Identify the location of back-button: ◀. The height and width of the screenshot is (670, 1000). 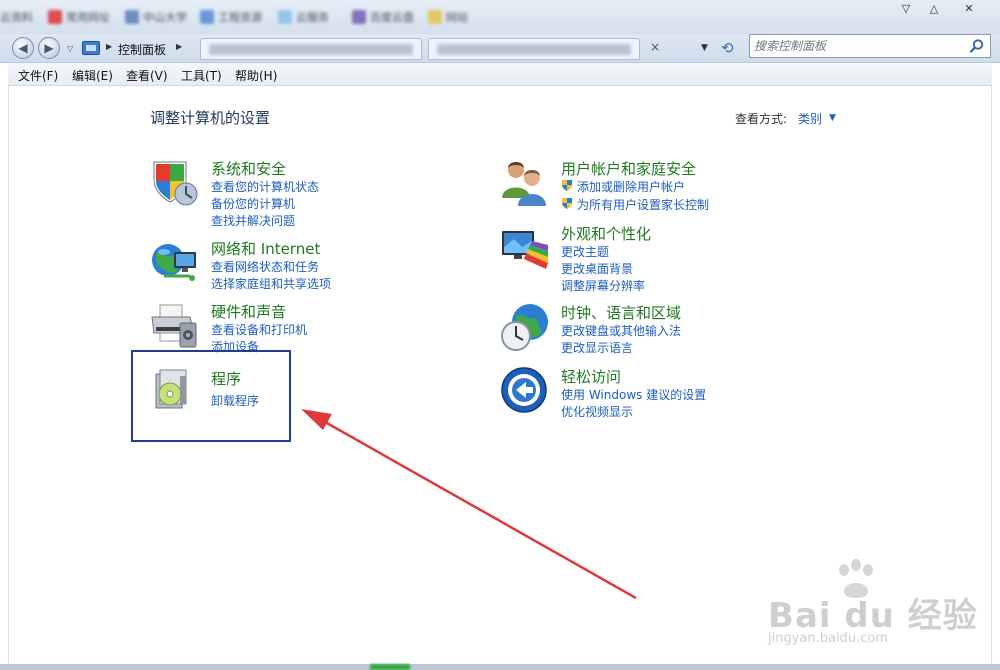
(23, 48).